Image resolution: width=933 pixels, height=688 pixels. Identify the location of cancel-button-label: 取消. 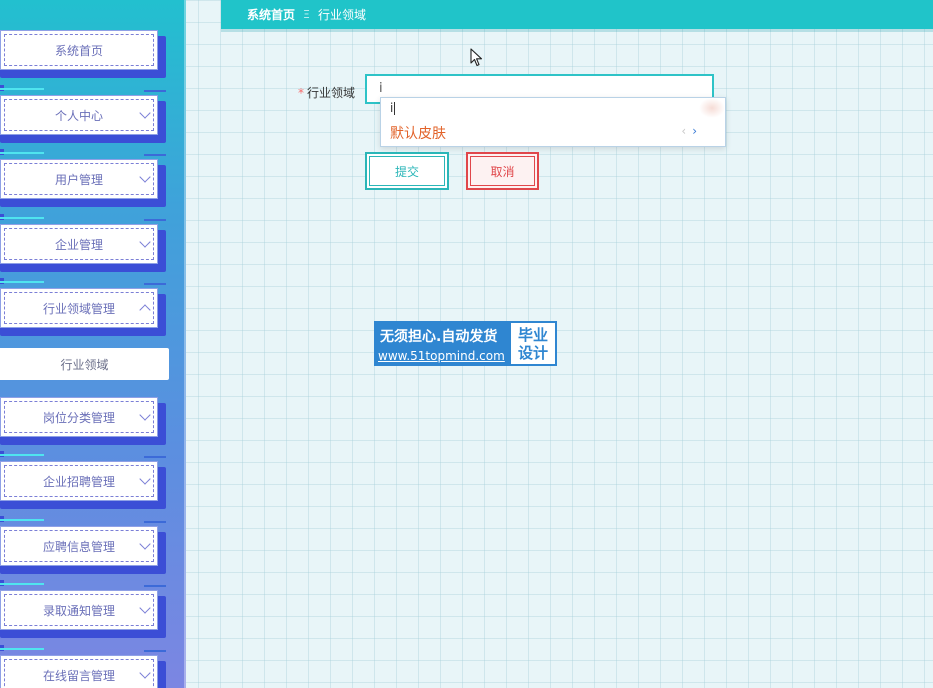
(502, 171).